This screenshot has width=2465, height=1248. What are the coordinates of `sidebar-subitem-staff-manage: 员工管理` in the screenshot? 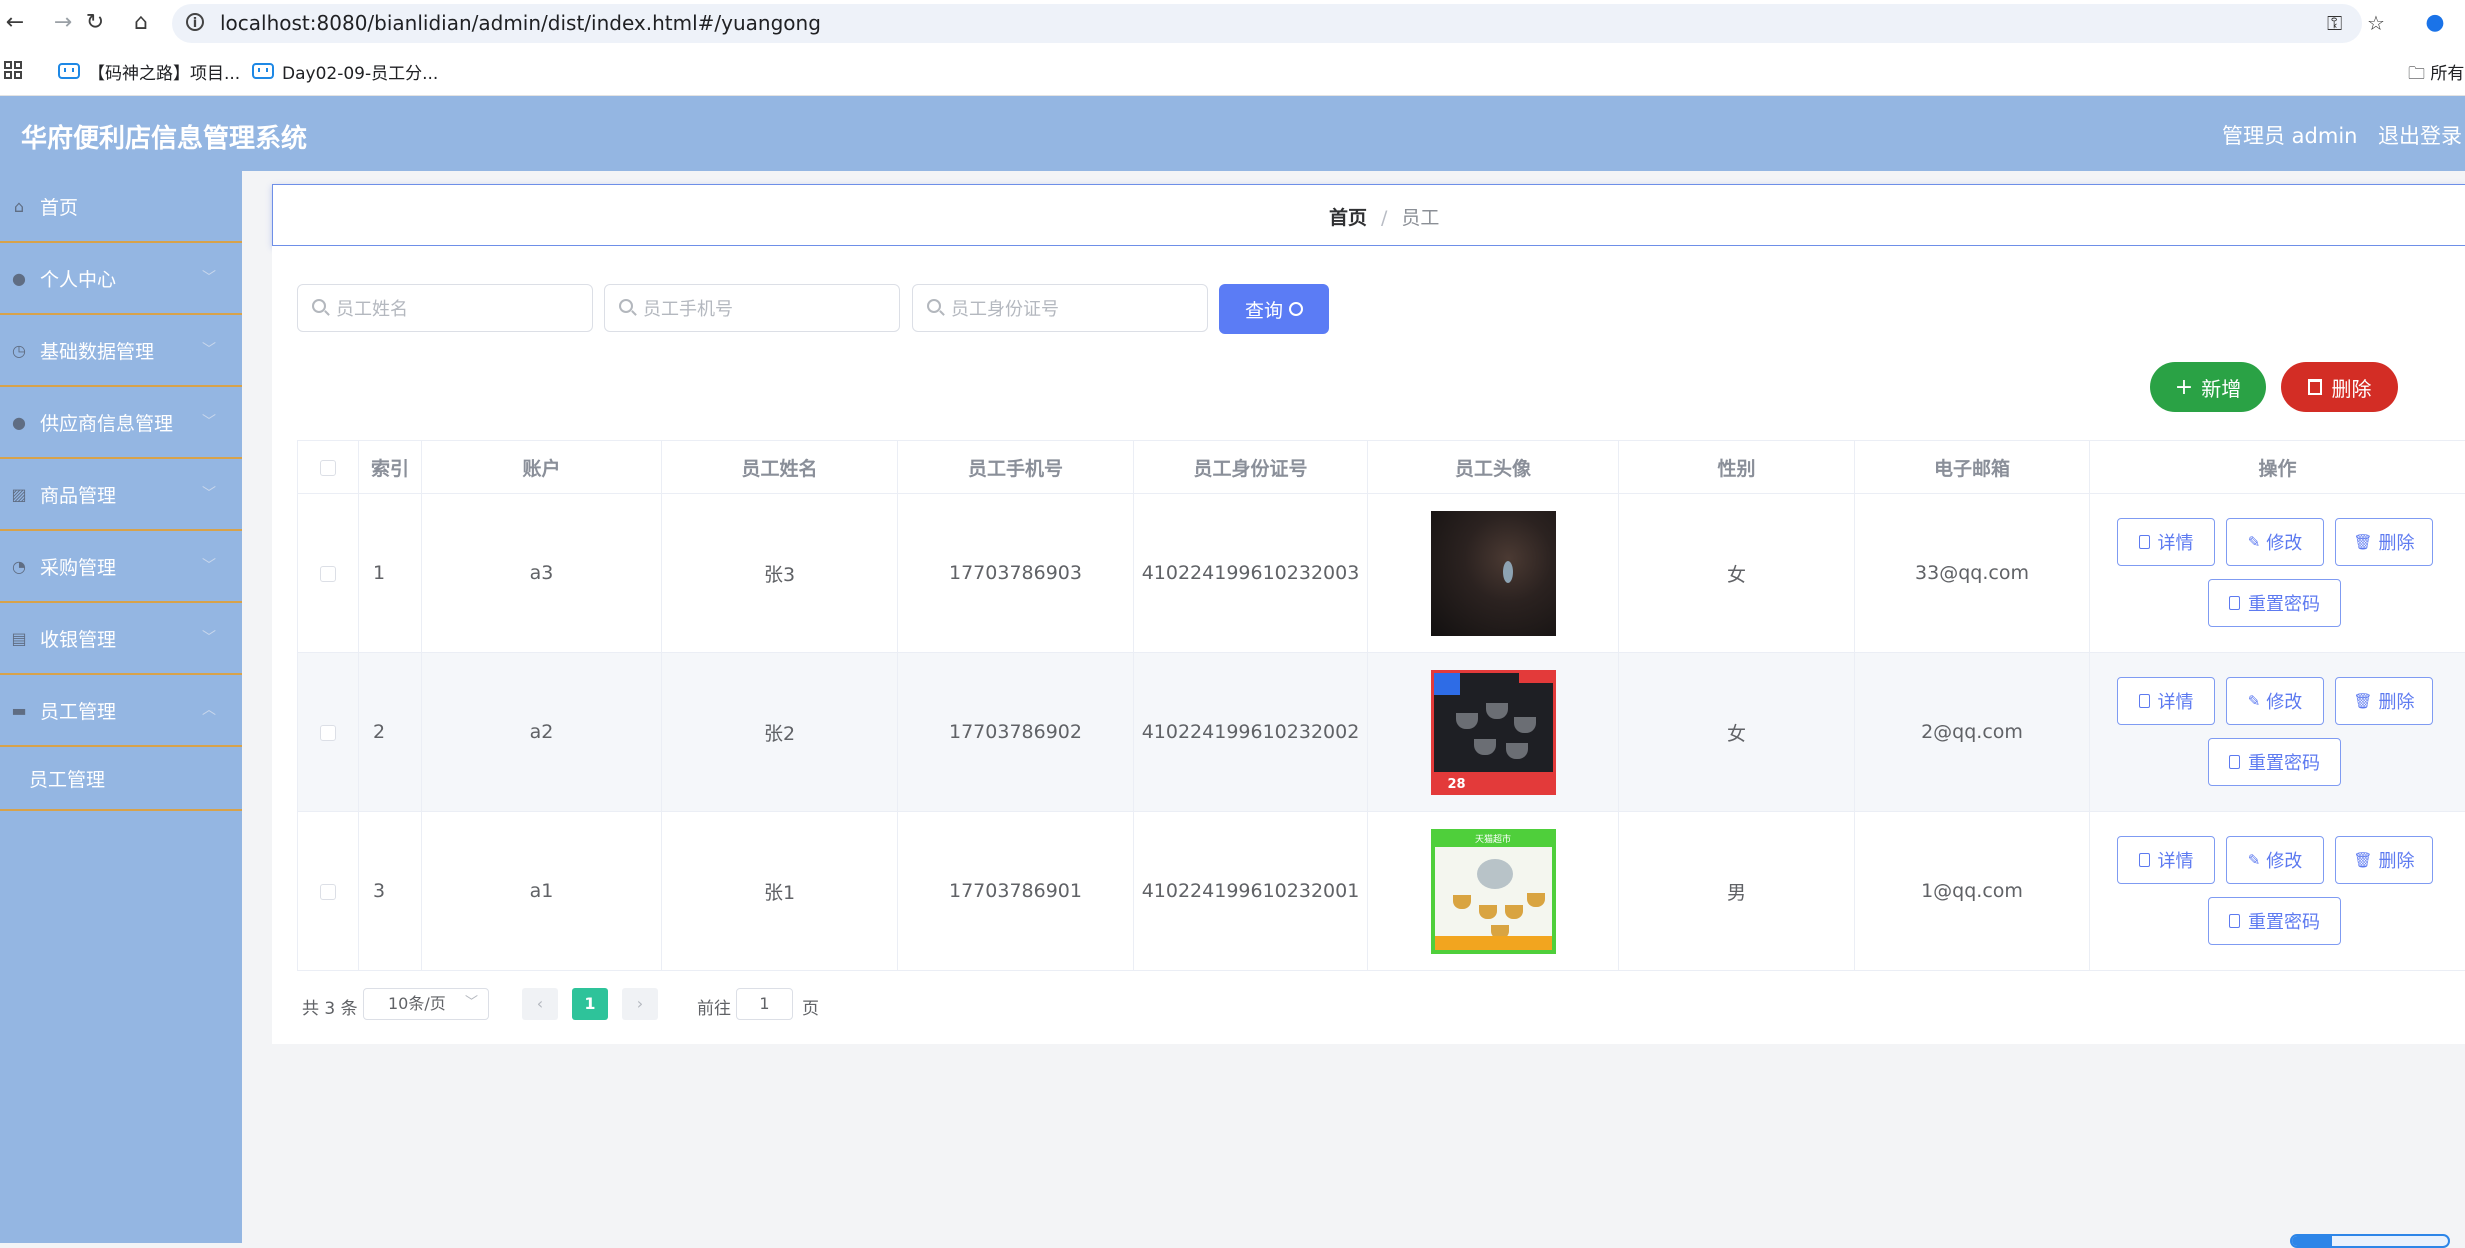 It's located at (121, 779).